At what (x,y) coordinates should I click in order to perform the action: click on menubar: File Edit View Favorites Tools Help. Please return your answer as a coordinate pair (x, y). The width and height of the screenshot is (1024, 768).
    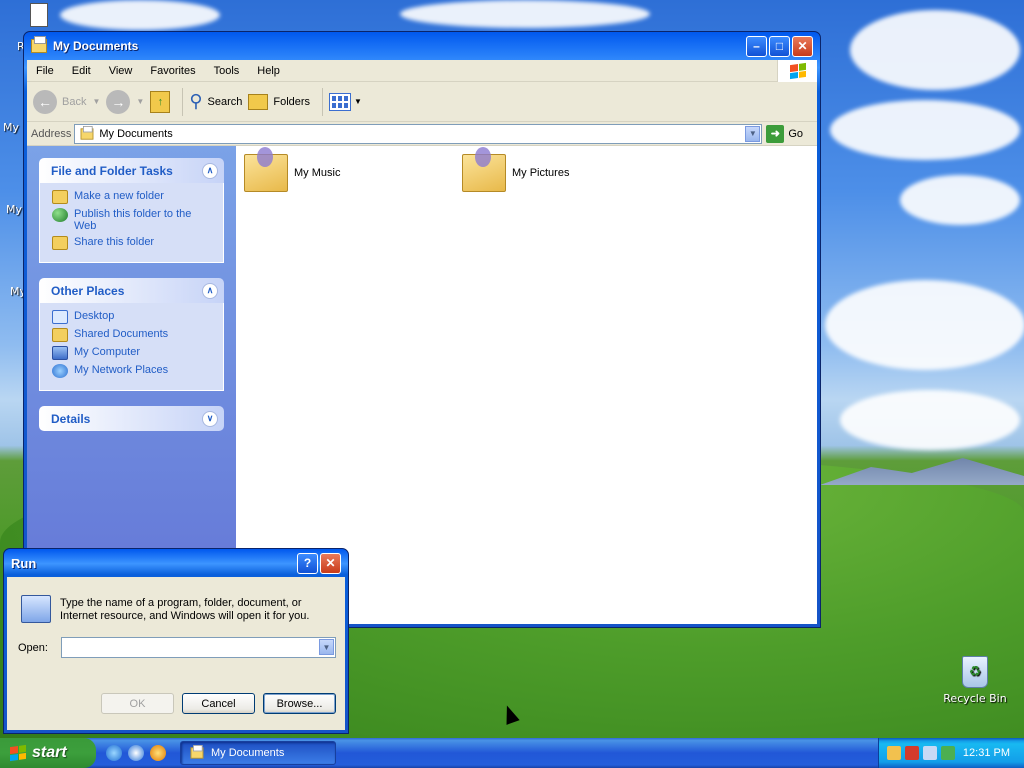
    Looking at the image, I should click on (422, 71).